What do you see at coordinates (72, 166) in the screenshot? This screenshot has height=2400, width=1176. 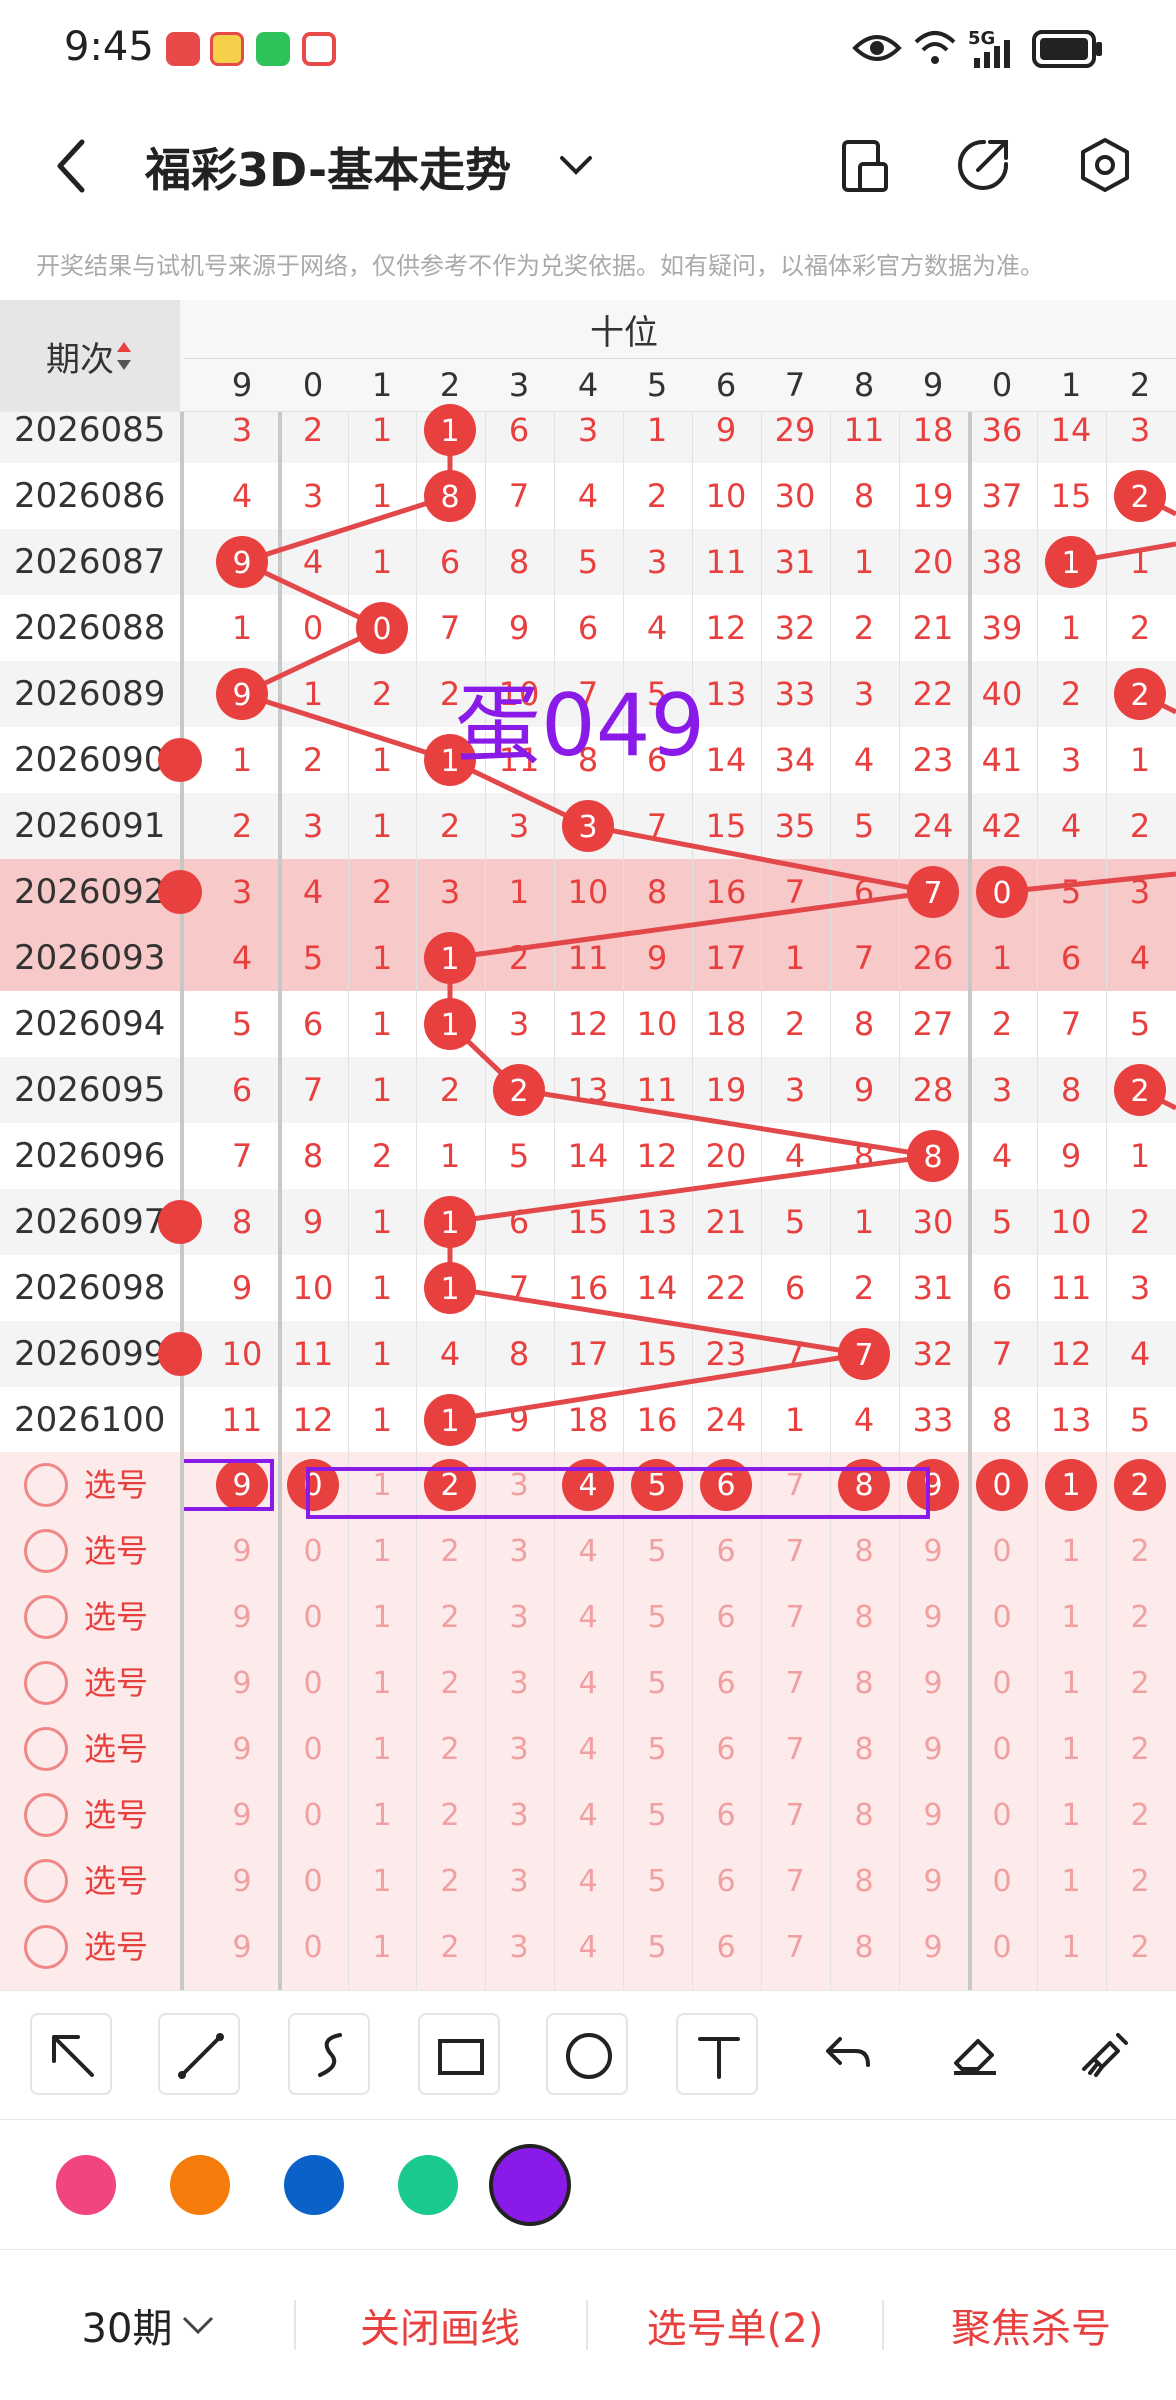 I see `back-icon` at bounding box center [72, 166].